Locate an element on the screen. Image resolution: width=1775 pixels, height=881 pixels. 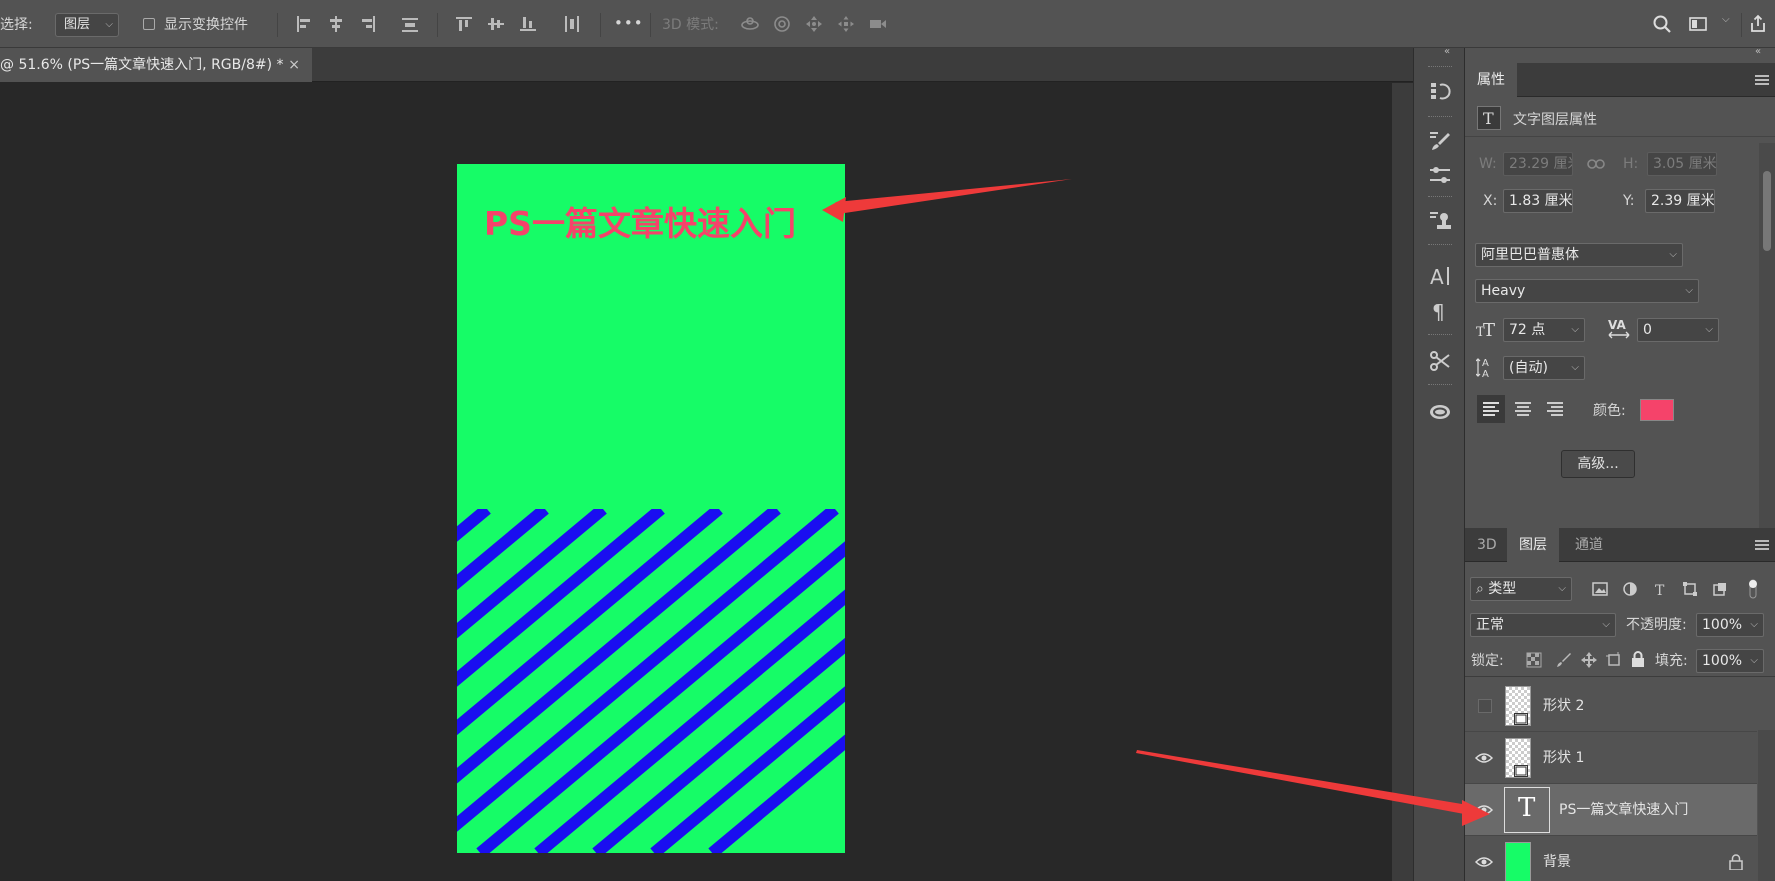
layers-scrollbar is located at coordinates (1766, 805).